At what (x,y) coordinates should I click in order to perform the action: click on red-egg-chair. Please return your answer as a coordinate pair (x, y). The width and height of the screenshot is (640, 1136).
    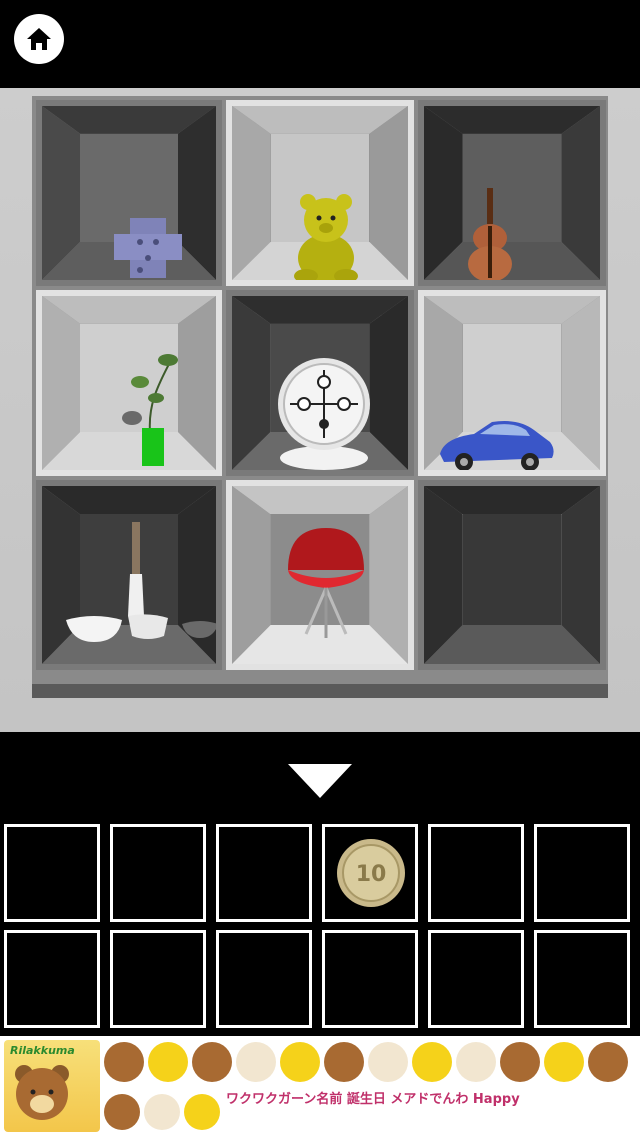
    Looking at the image, I should click on (326, 584).